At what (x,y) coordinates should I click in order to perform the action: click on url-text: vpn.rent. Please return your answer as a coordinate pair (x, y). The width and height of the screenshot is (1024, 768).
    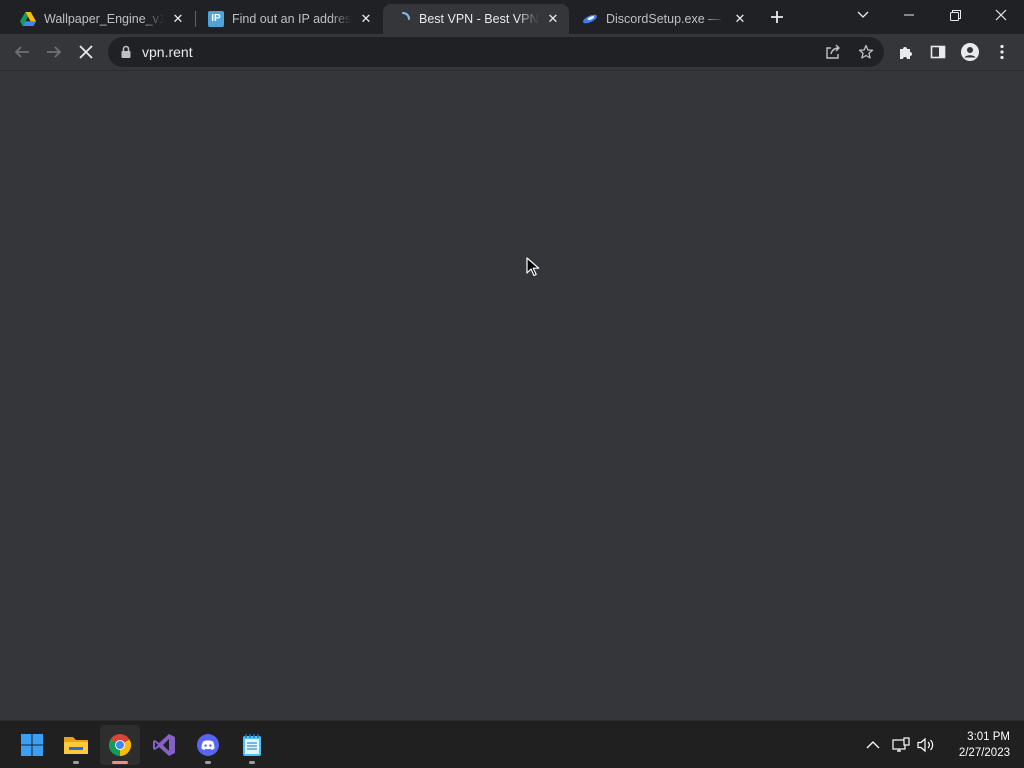
    Looking at the image, I should click on (167, 52).